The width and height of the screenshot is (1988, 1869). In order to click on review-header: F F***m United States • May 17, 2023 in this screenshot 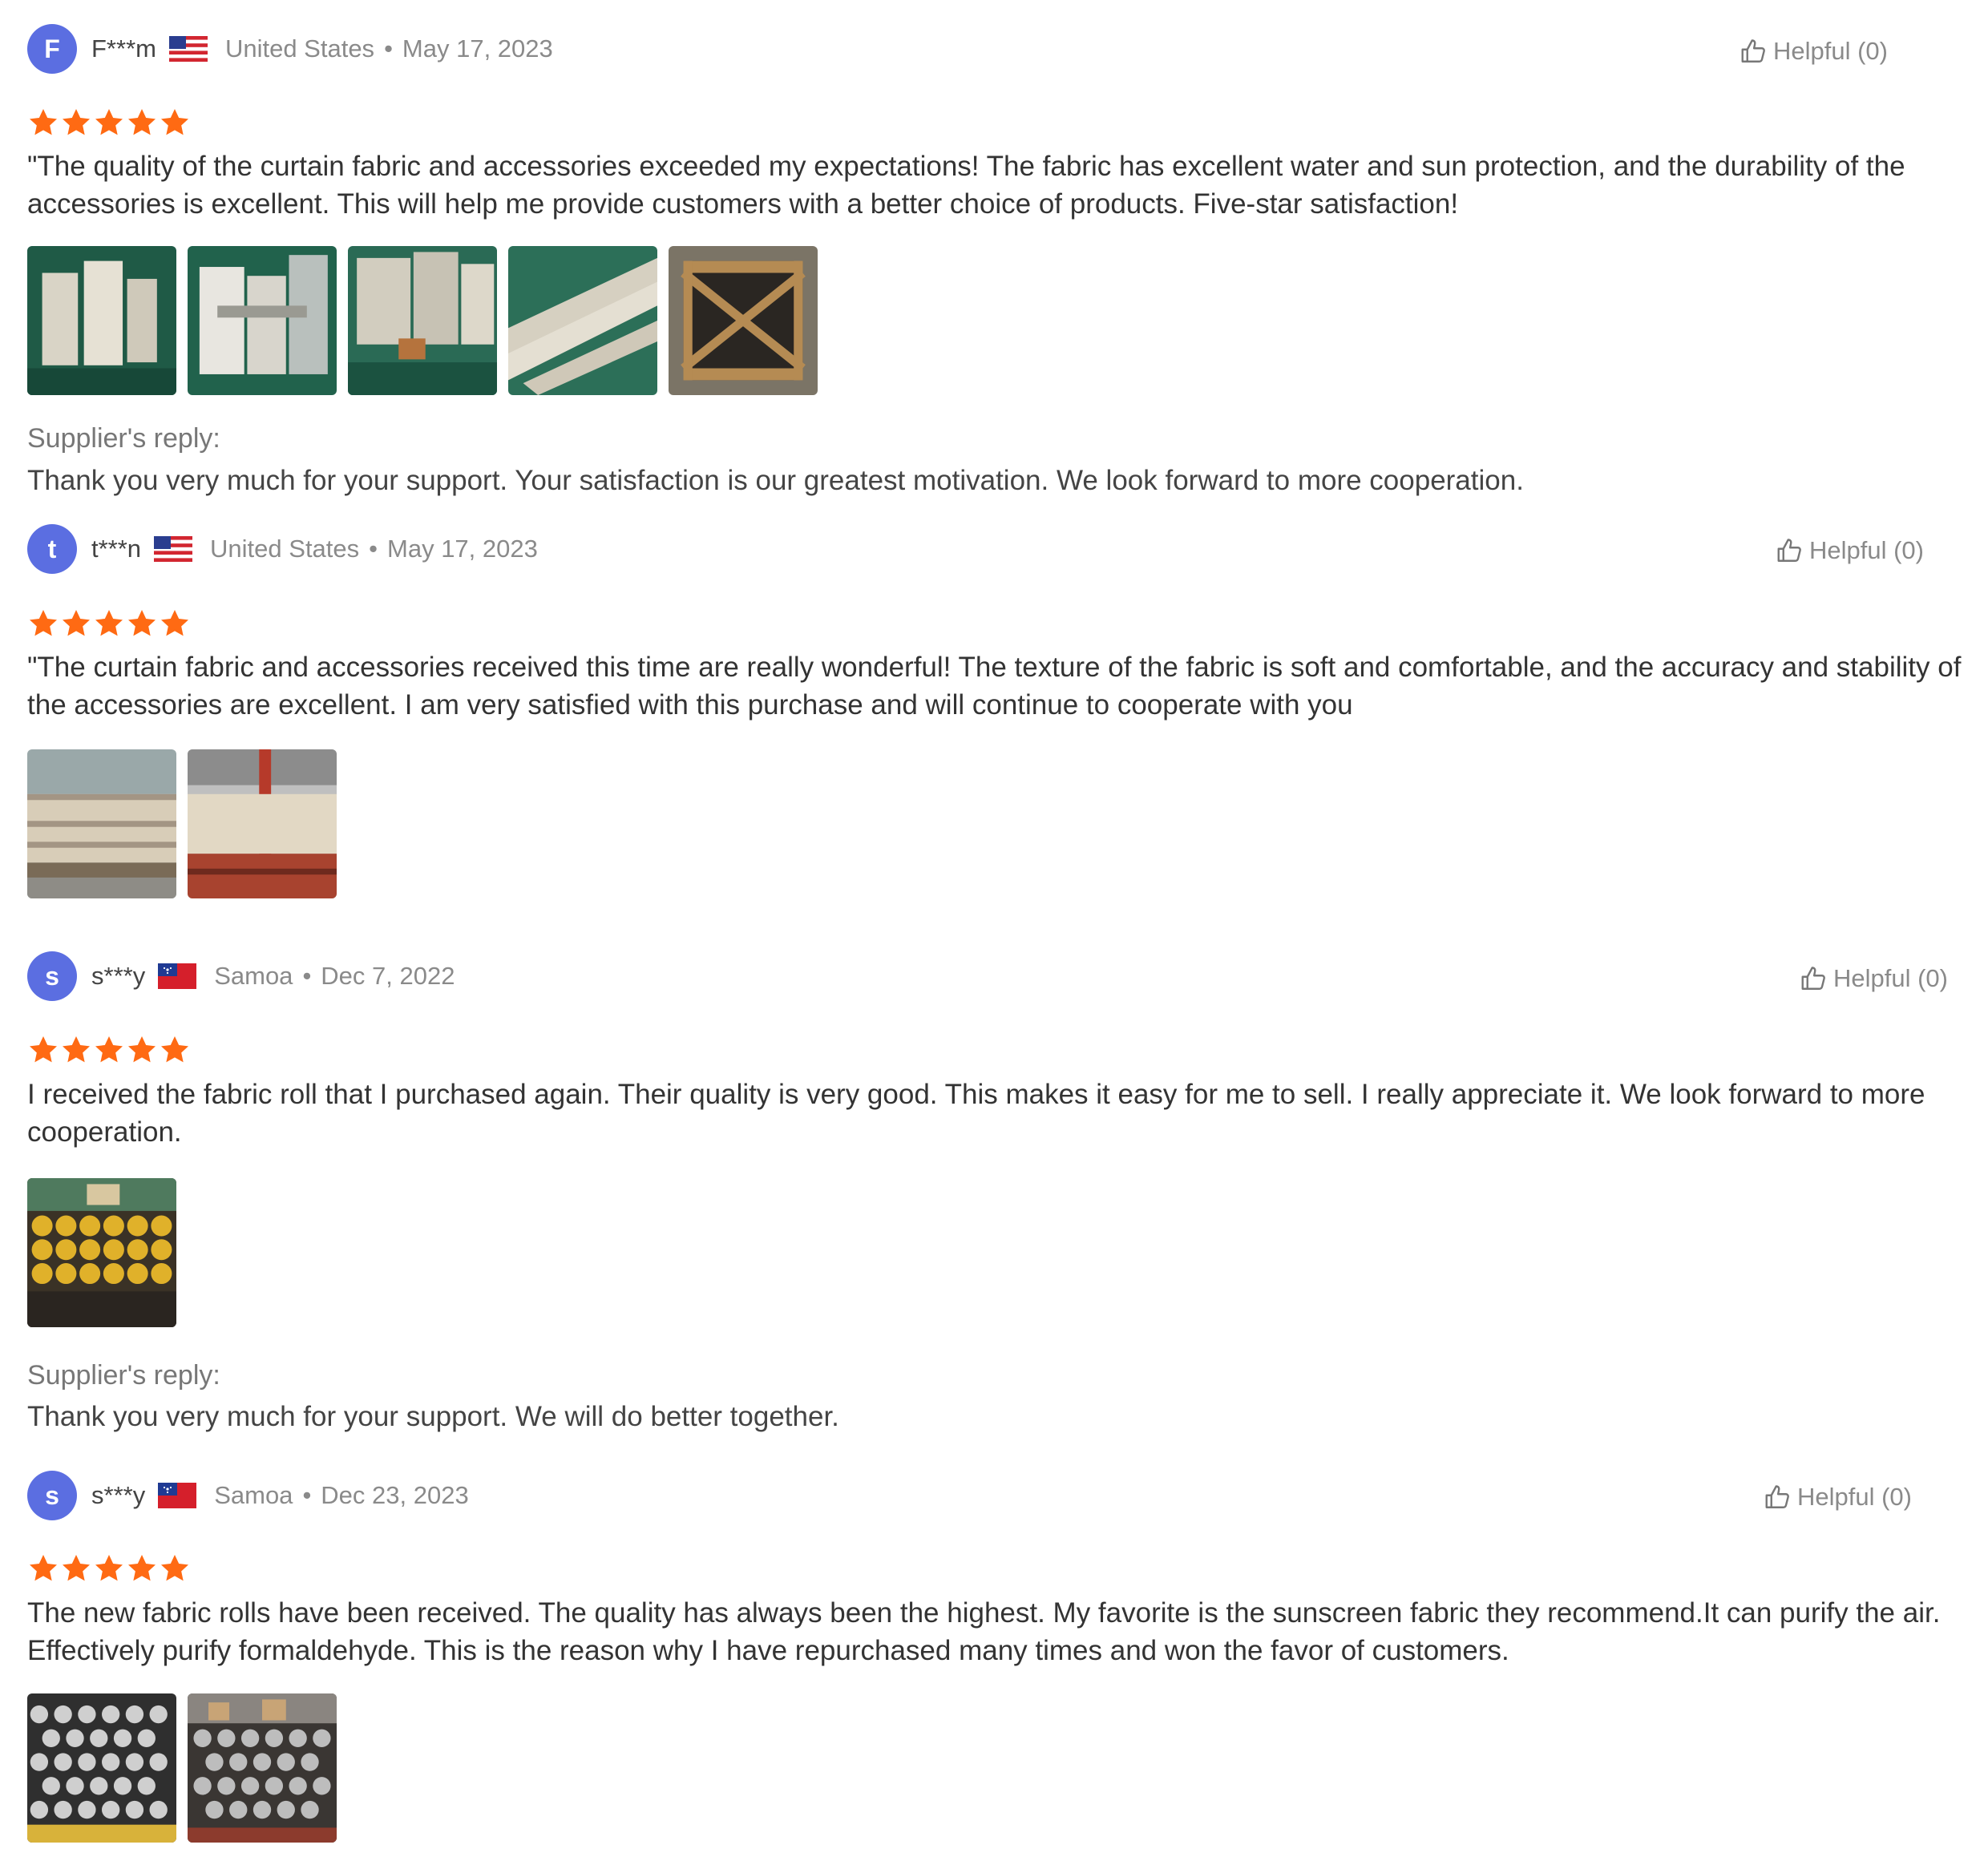, I will do `click(290, 49)`.